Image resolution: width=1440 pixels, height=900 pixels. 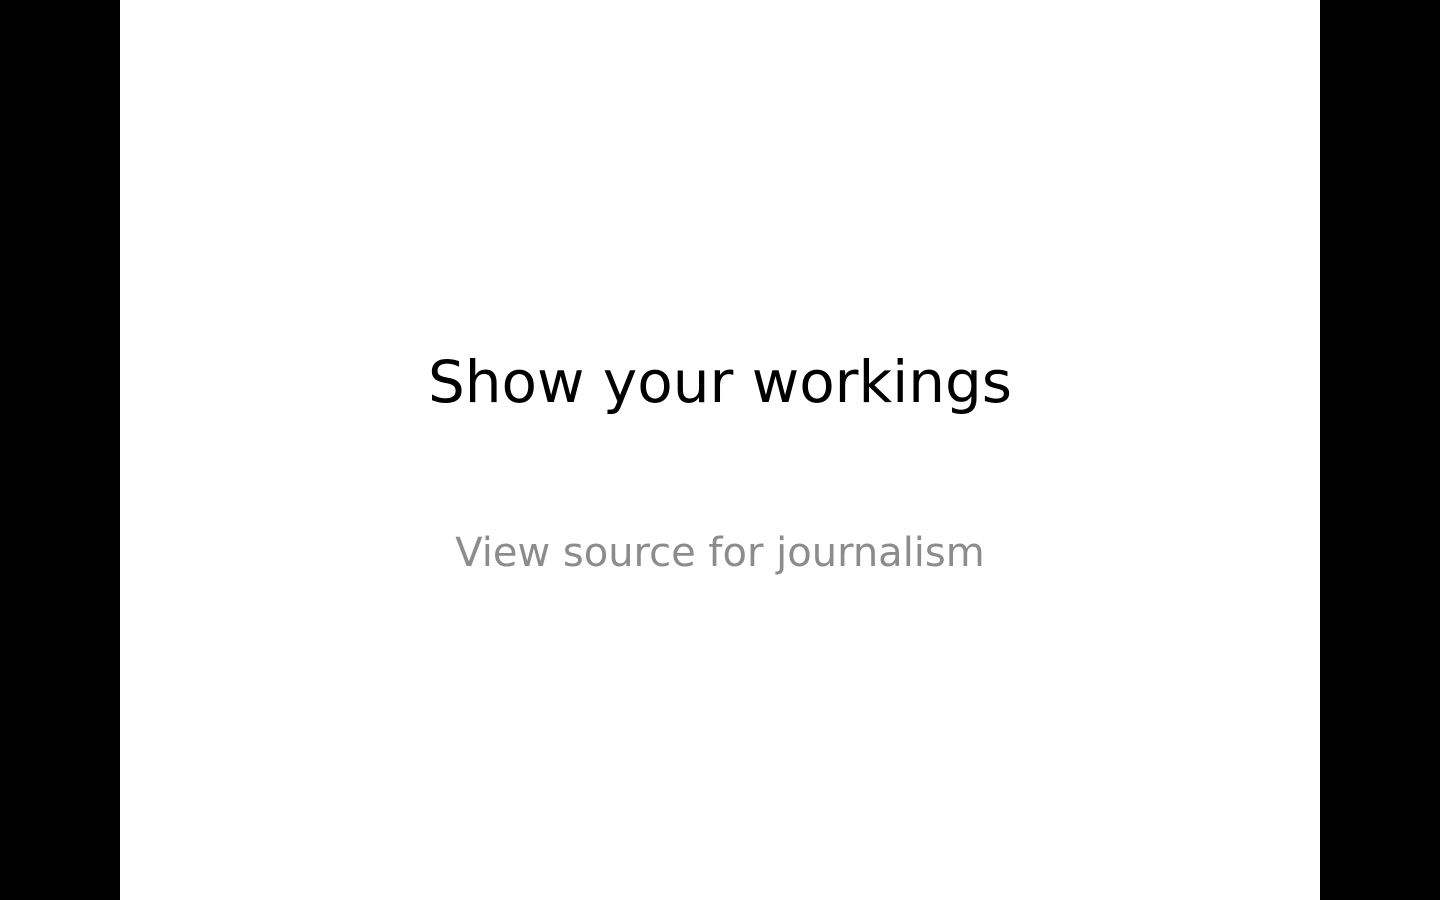 What do you see at coordinates (720, 382) in the screenshot?
I see `slide-title: Show your workings` at bounding box center [720, 382].